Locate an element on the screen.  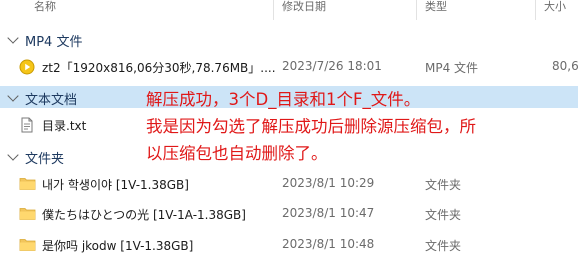
column-type: 类型 is located at coordinates (436, 7).